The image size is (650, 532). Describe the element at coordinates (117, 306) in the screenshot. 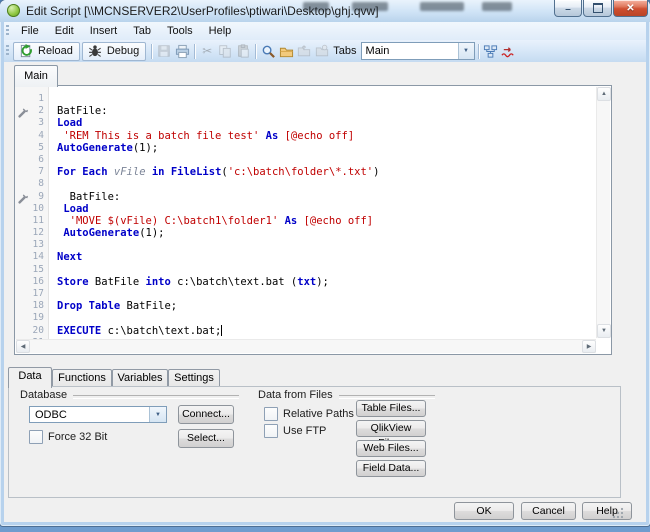

I see `code-line: Drop Table BatFile;` at that location.